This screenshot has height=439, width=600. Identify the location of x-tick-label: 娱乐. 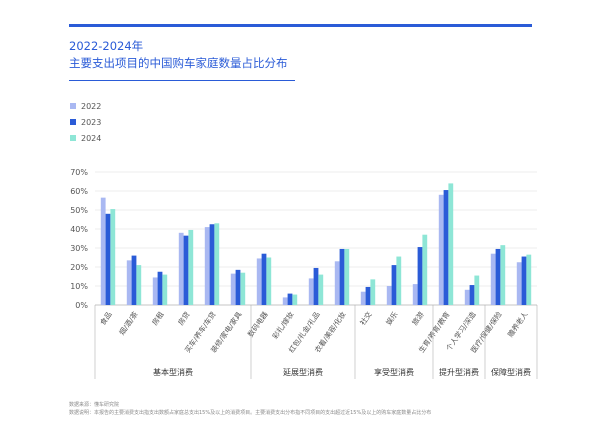
(392, 318).